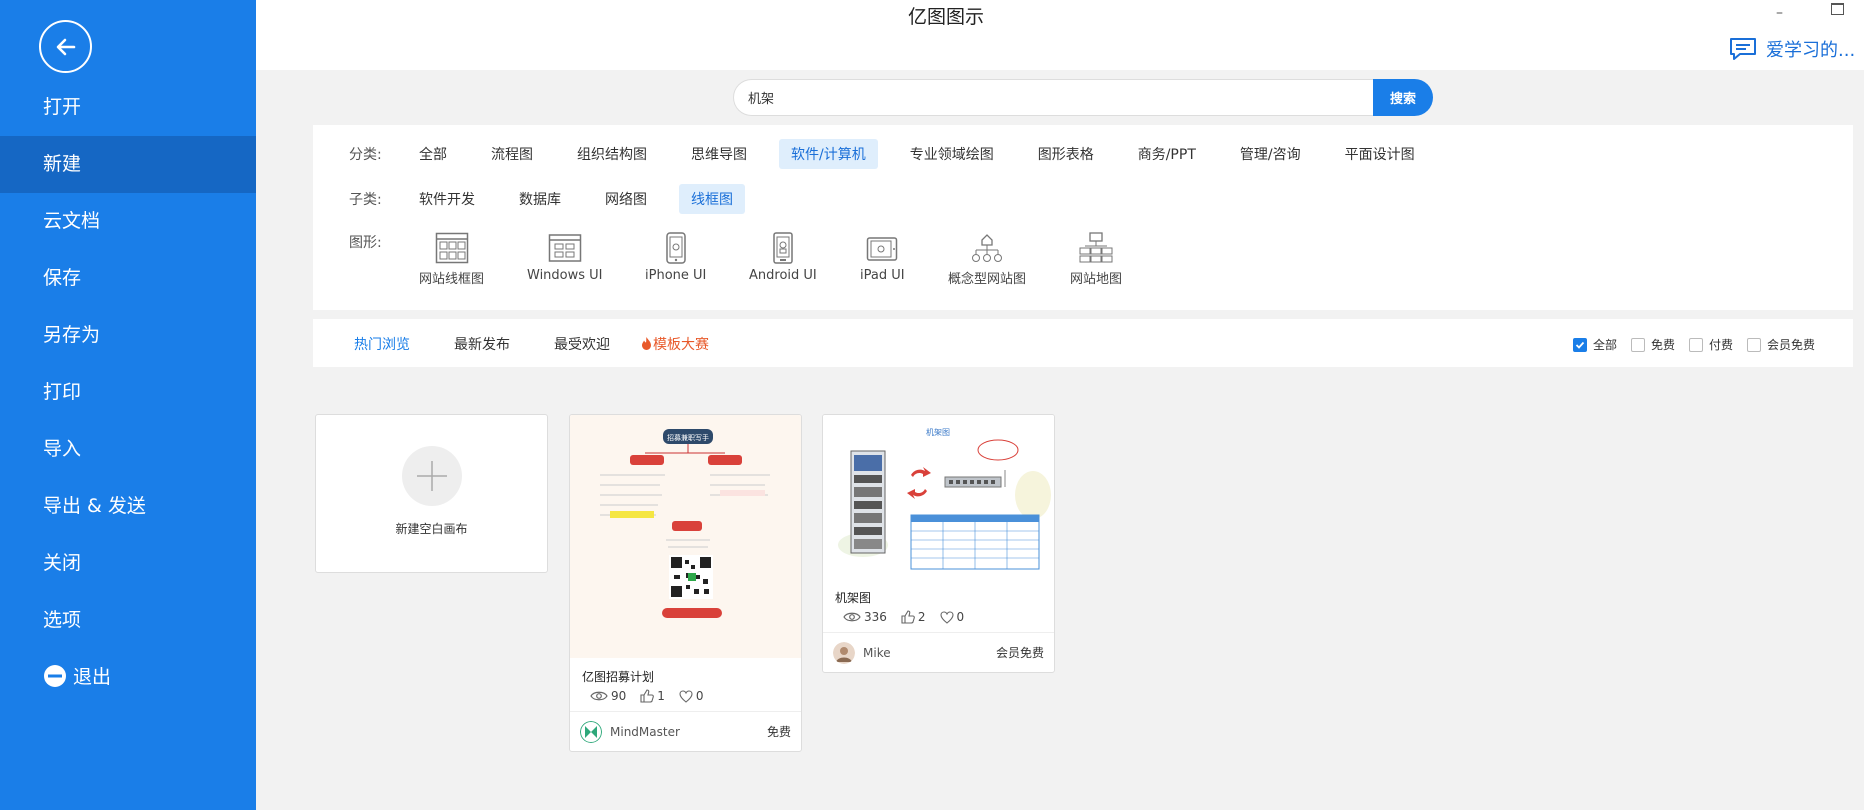 The image size is (1864, 810). Describe the element at coordinates (599, 696) in the screenshot. I see `eye-icon` at that location.